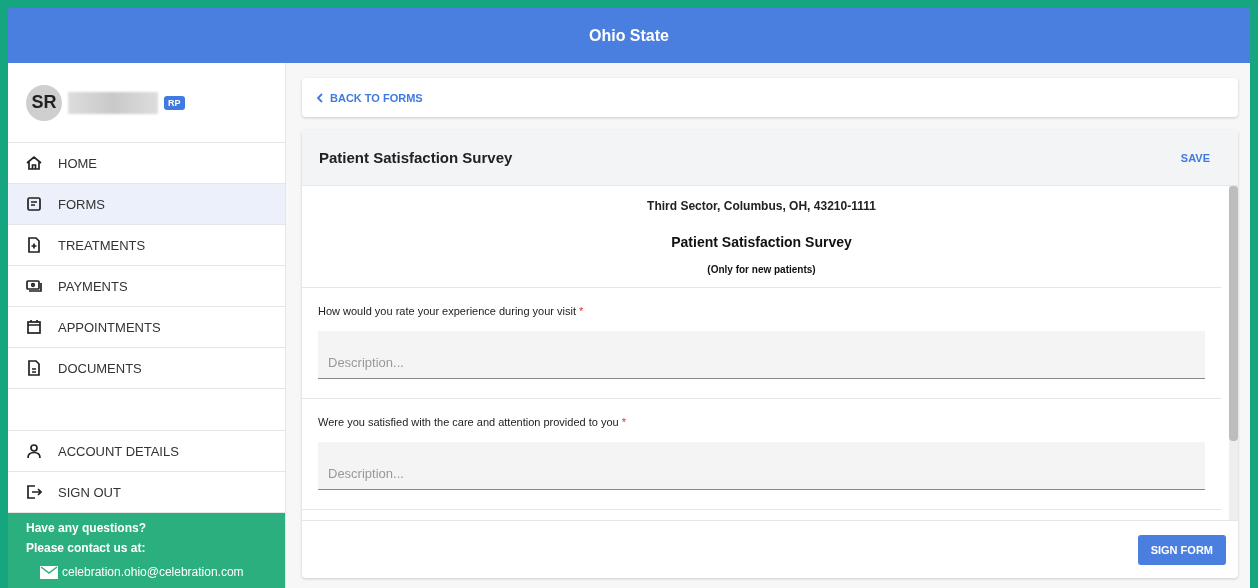 The image size is (1258, 588). I want to click on mail-icon, so click(49, 572).